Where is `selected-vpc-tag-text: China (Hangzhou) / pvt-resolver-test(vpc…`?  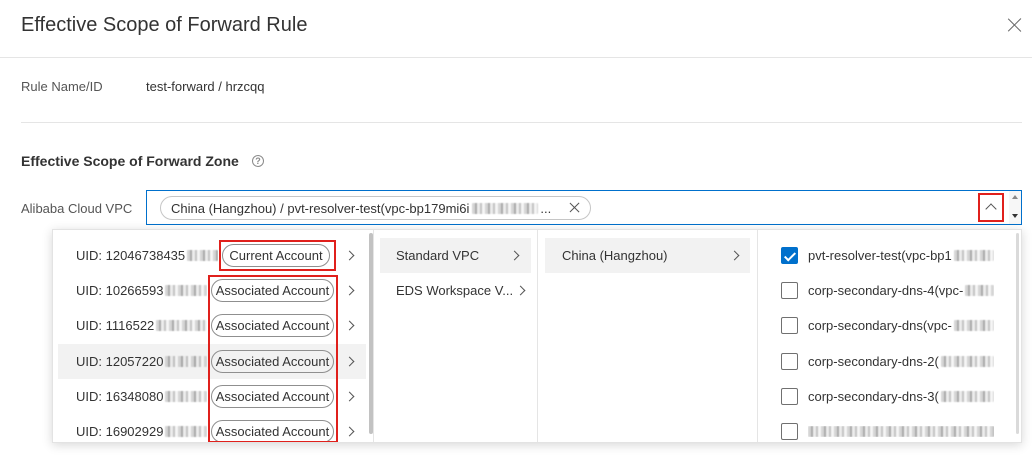
selected-vpc-tag-text: China (Hangzhou) / pvt-resolver-test(vpc… is located at coordinates (320, 208).